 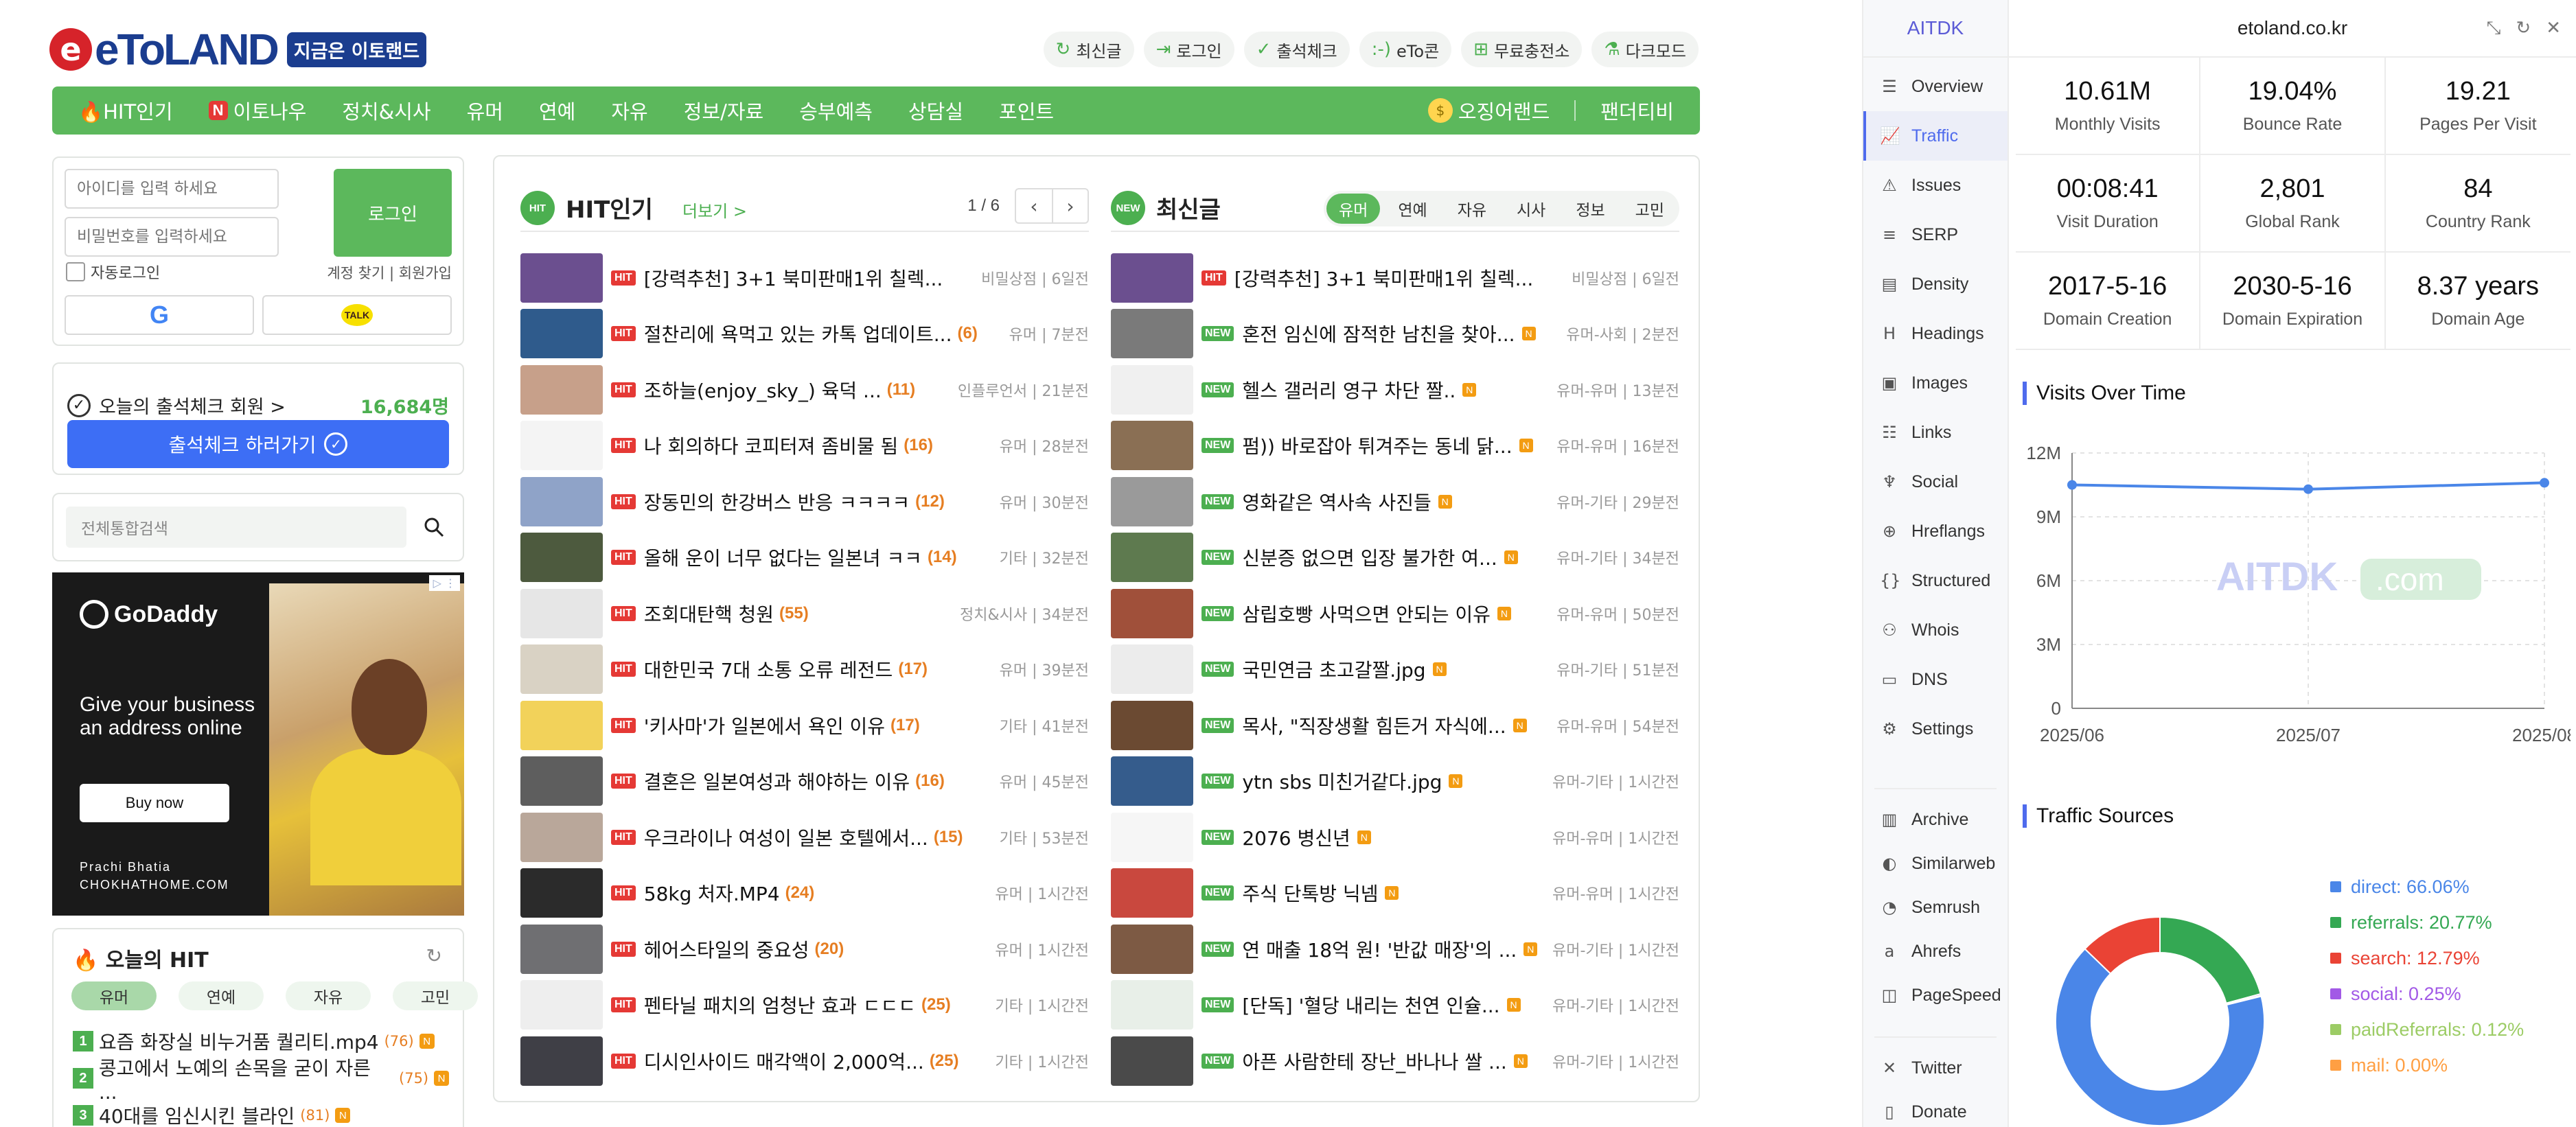 What do you see at coordinates (2427, 1065) in the screenshot?
I see `legend-item-mail: mail: 0.00%` at bounding box center [2427, 1065].